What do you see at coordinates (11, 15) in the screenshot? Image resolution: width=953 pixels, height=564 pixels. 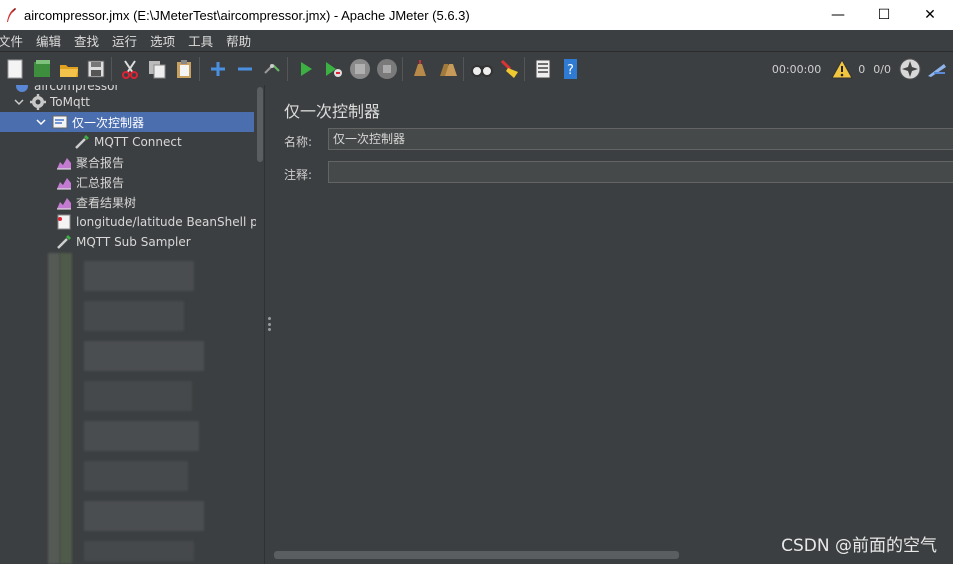 I see `jmeter-feather-icon` at bounding box center [11, 15].